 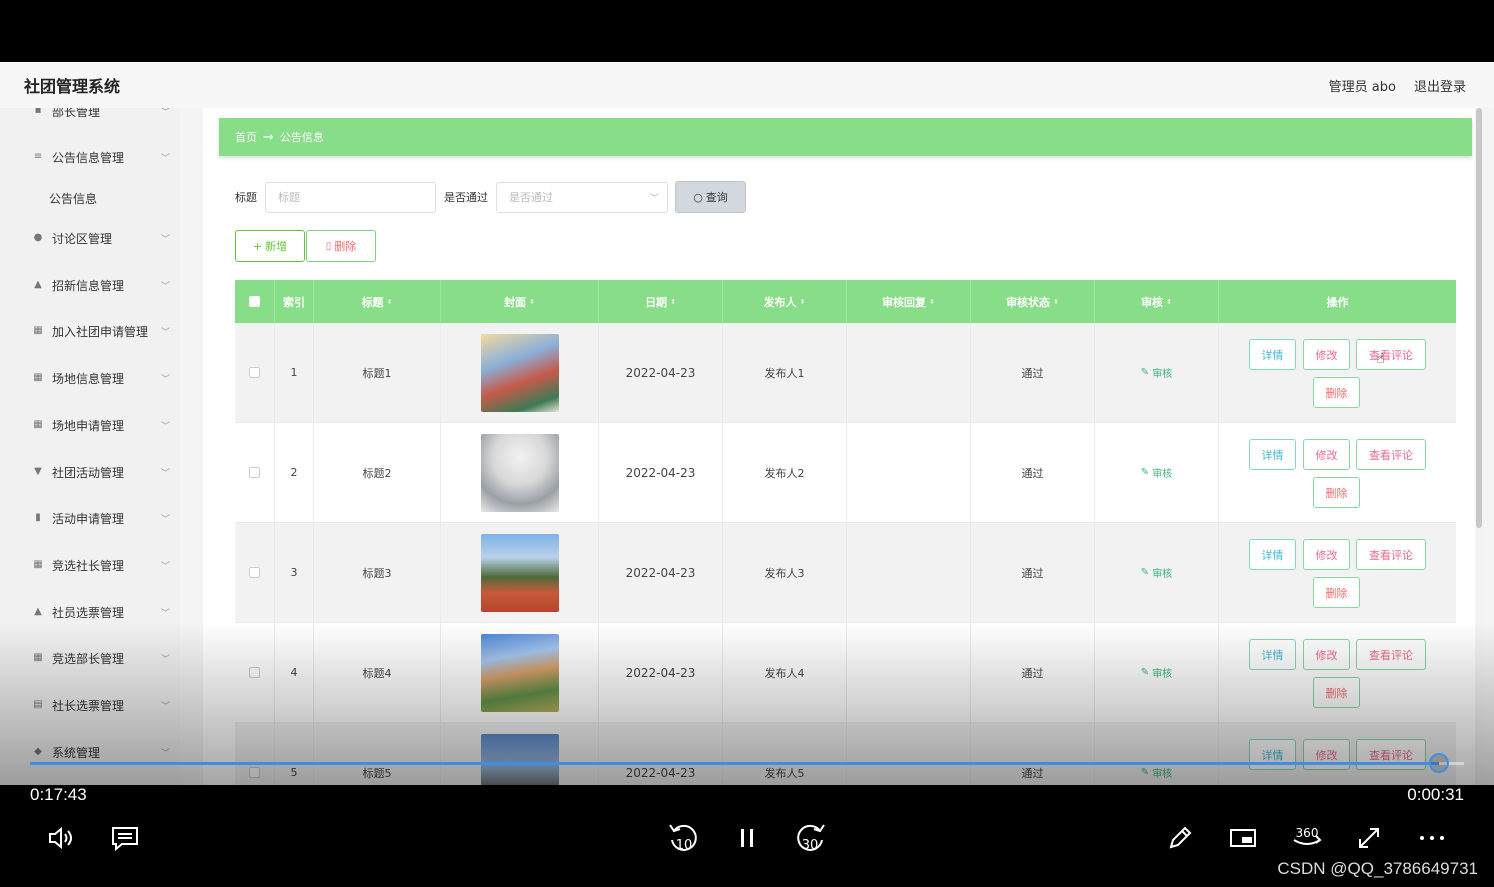 I want to click on mini-player-icon, so click(x=1243, y=838).